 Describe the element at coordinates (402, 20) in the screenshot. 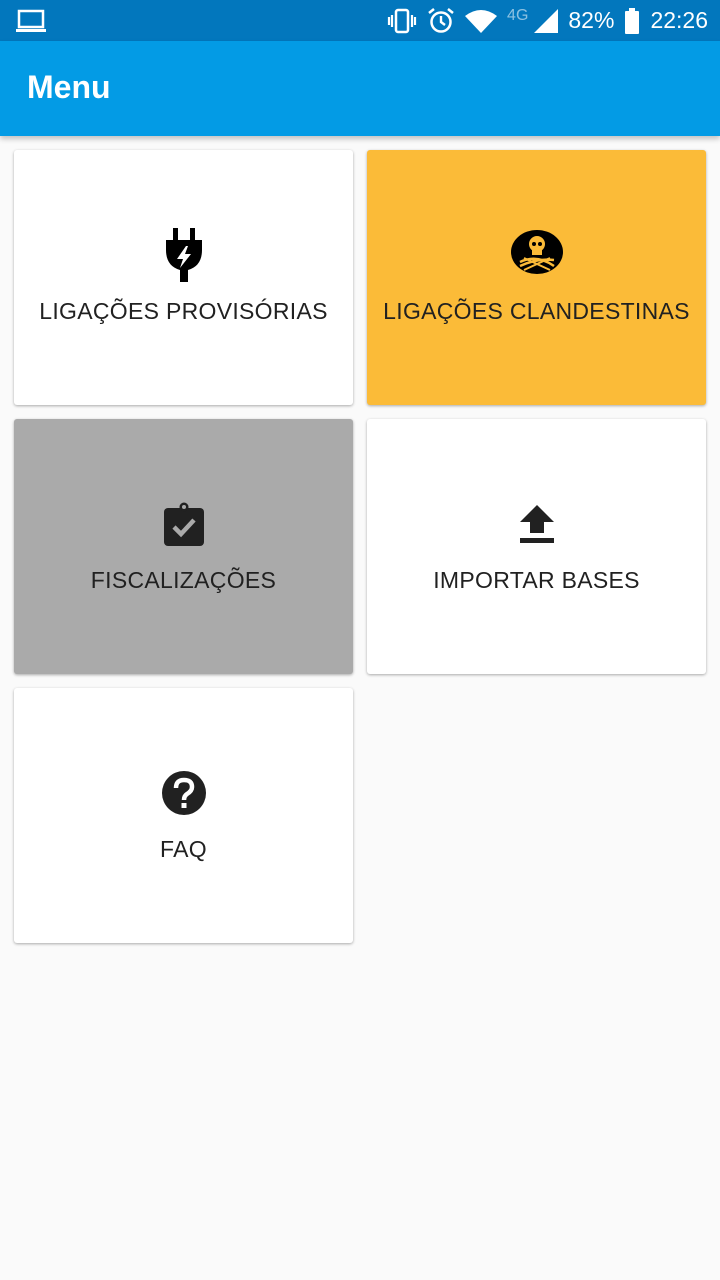

I see `vibrate-icon` at that location.